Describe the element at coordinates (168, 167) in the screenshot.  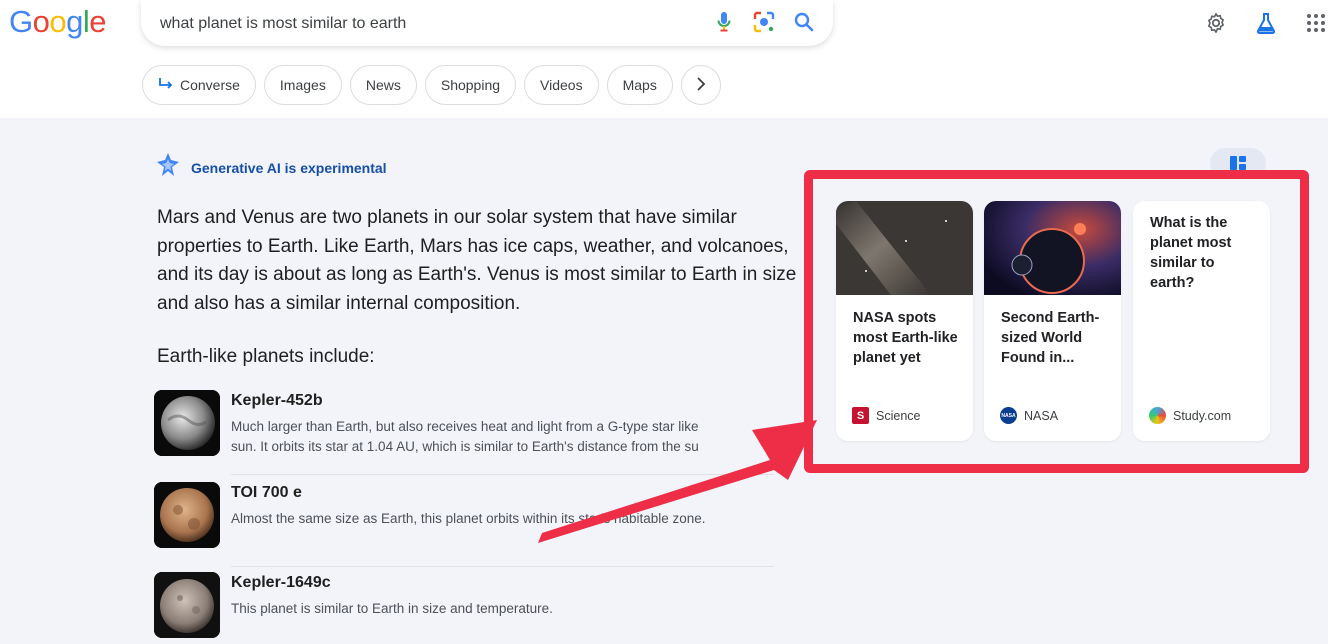
I see `sparkle-icon` at that location.